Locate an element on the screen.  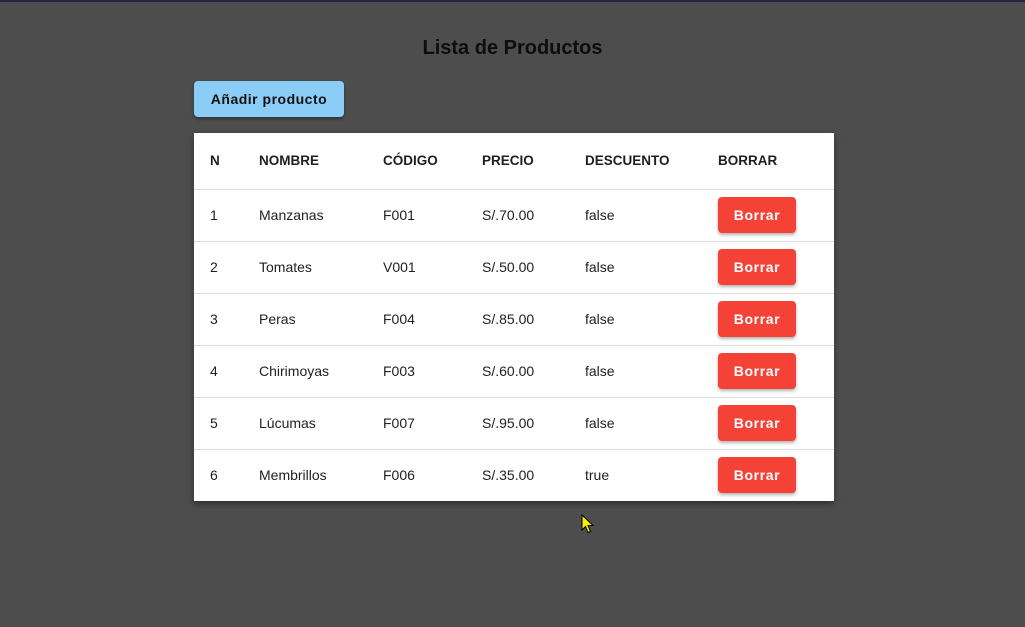
page-title: Lista de Productos is located at coordinates (512, 48).